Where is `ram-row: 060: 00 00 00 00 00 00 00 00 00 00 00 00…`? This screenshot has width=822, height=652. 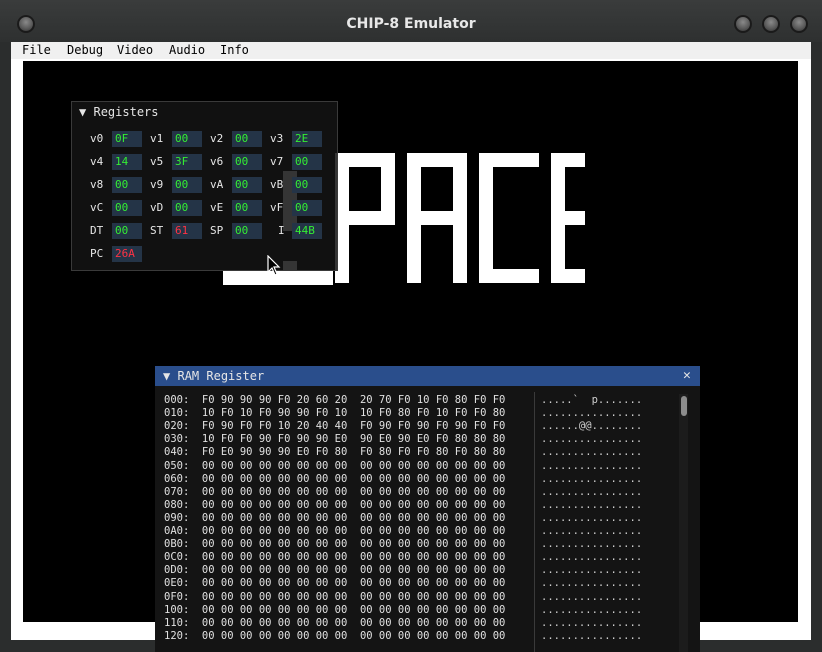 ram-row: 060: 00 00 00 00 00 00 00 00 00 00 00 00… is located at coordinates (335, 478).